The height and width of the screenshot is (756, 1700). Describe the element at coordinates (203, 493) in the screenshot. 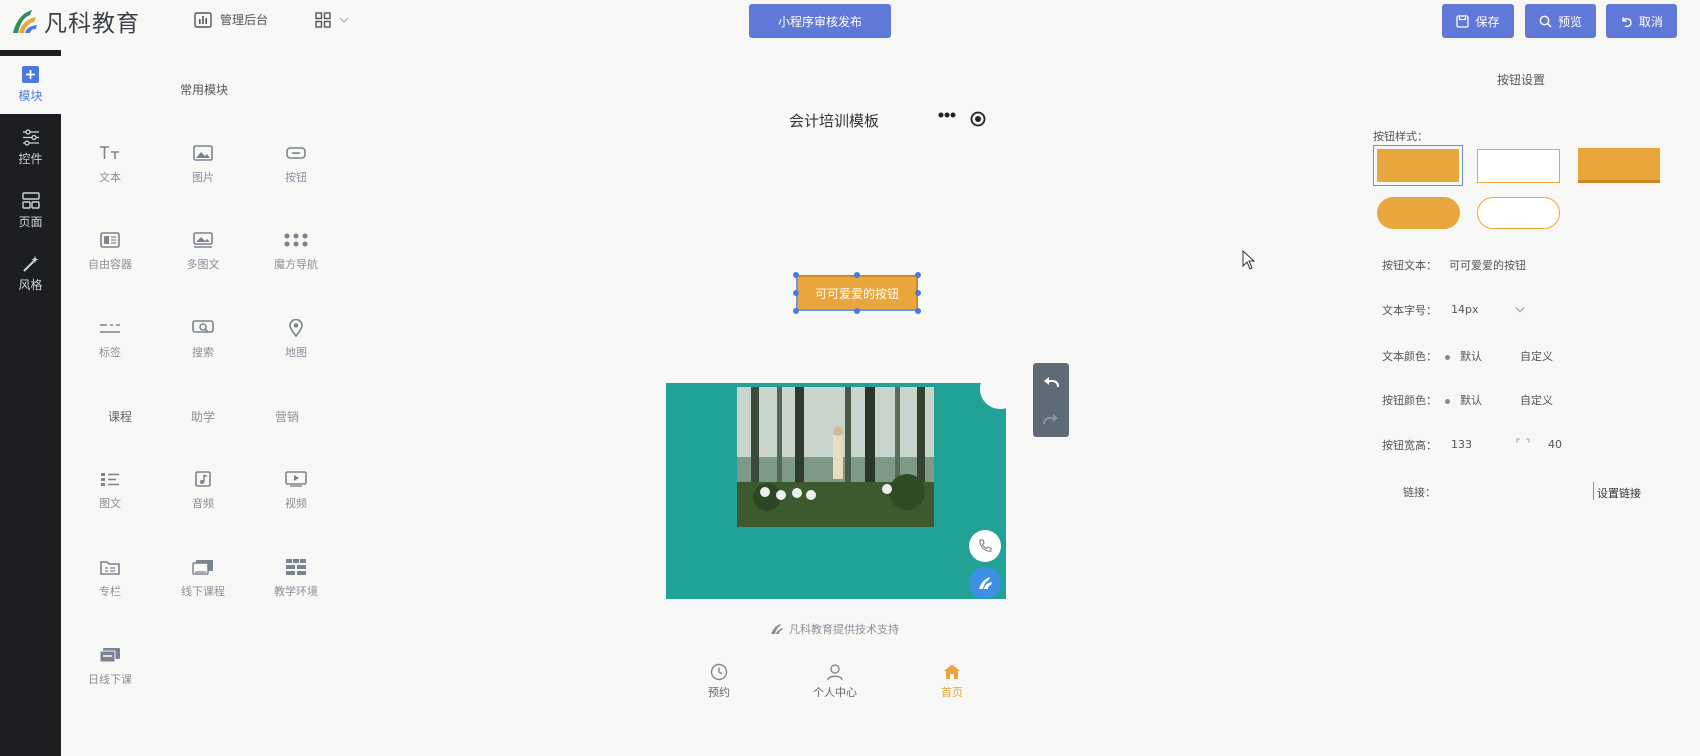

I see `module-audio: 音频` at that location.